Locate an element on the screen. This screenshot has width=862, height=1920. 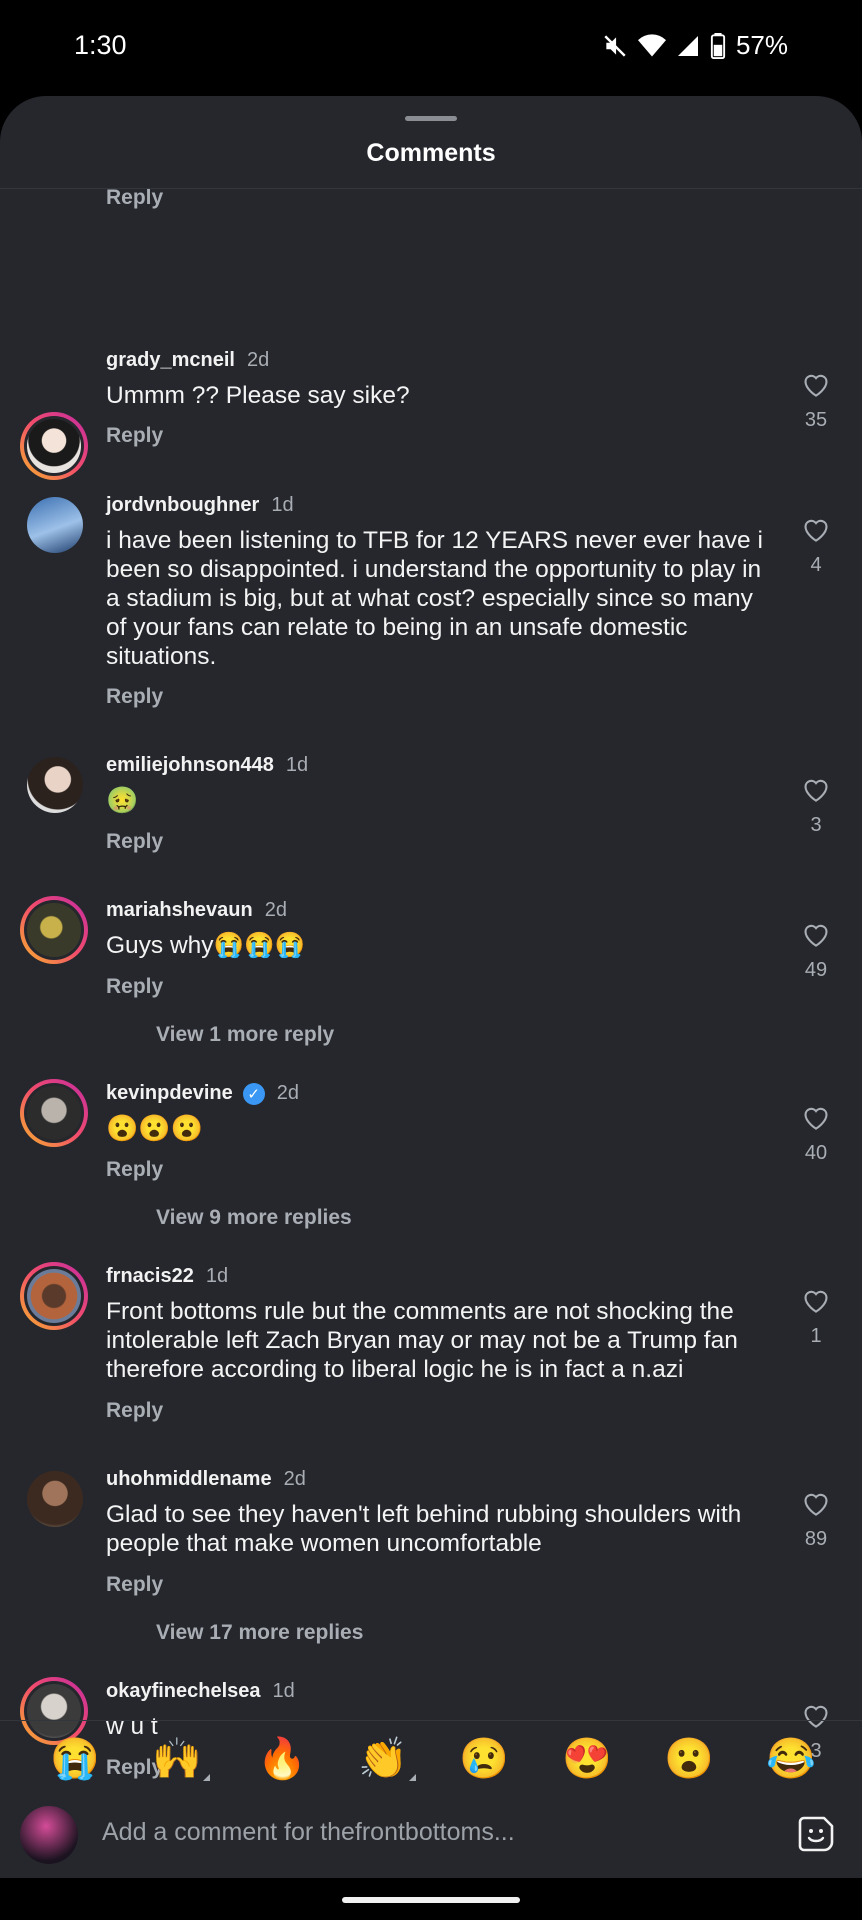
home-indicator is located at coordinates (431, 1900).